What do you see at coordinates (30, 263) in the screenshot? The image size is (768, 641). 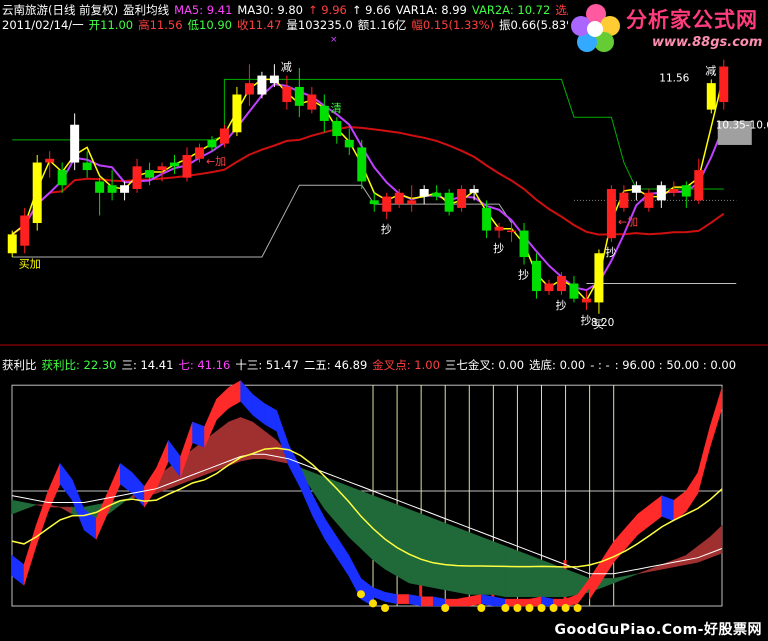 I see `signal-label: 买加` at bounding box center [30, 263].